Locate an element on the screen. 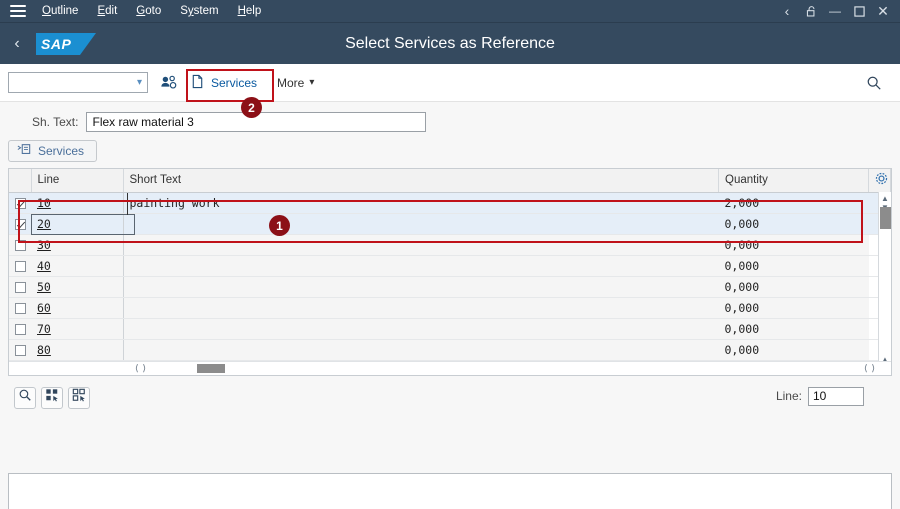  table-row: 40 0,000 is located at coordinates (450, 266).